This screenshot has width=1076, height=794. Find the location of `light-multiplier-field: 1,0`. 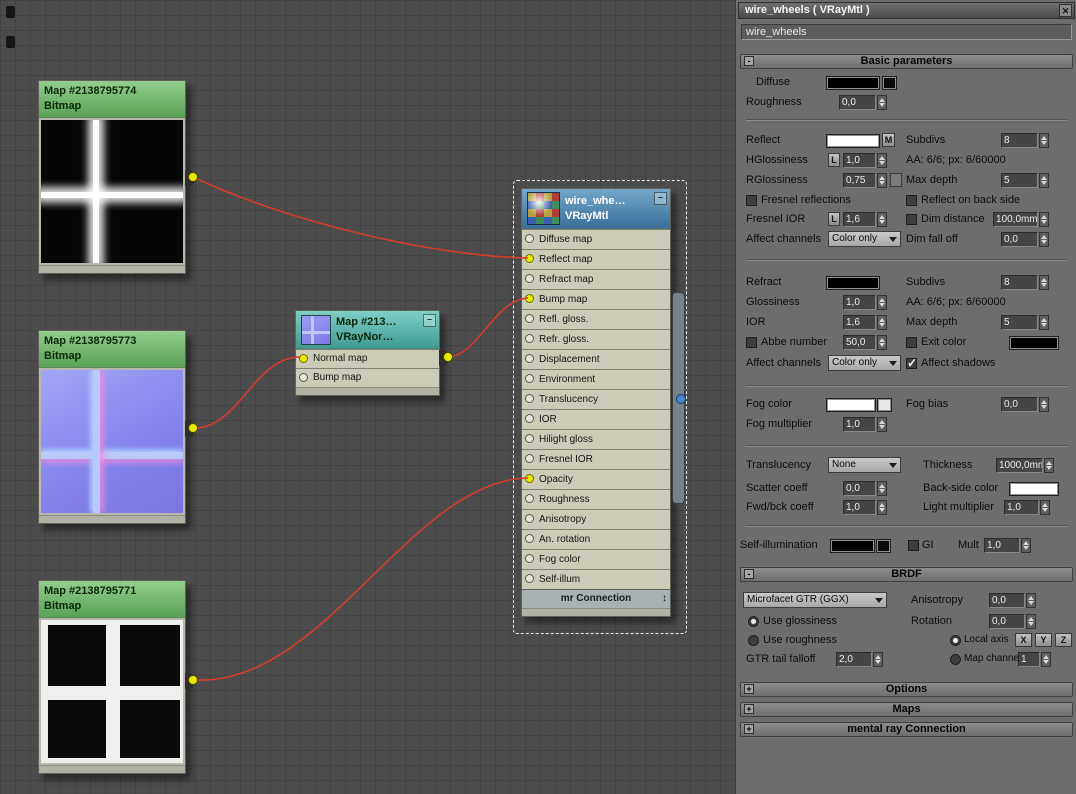

light-multiplier-field: 1,0 is located at coordinates (1021, 507).